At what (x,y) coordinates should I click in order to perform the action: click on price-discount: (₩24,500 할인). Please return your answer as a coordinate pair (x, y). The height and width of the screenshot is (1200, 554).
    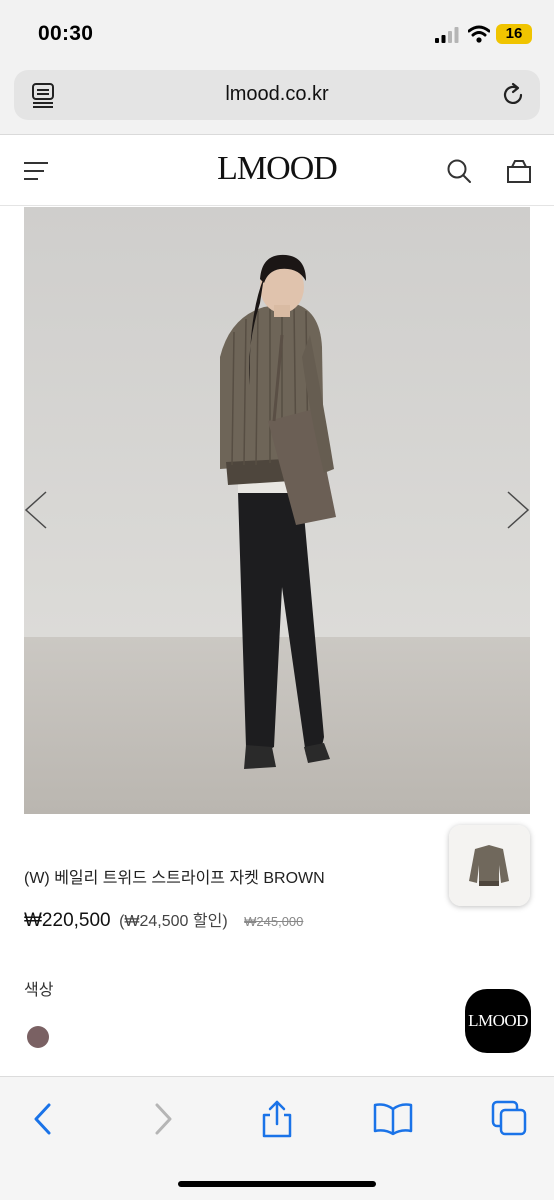
    Looking at the image, I should click on (173, 921).